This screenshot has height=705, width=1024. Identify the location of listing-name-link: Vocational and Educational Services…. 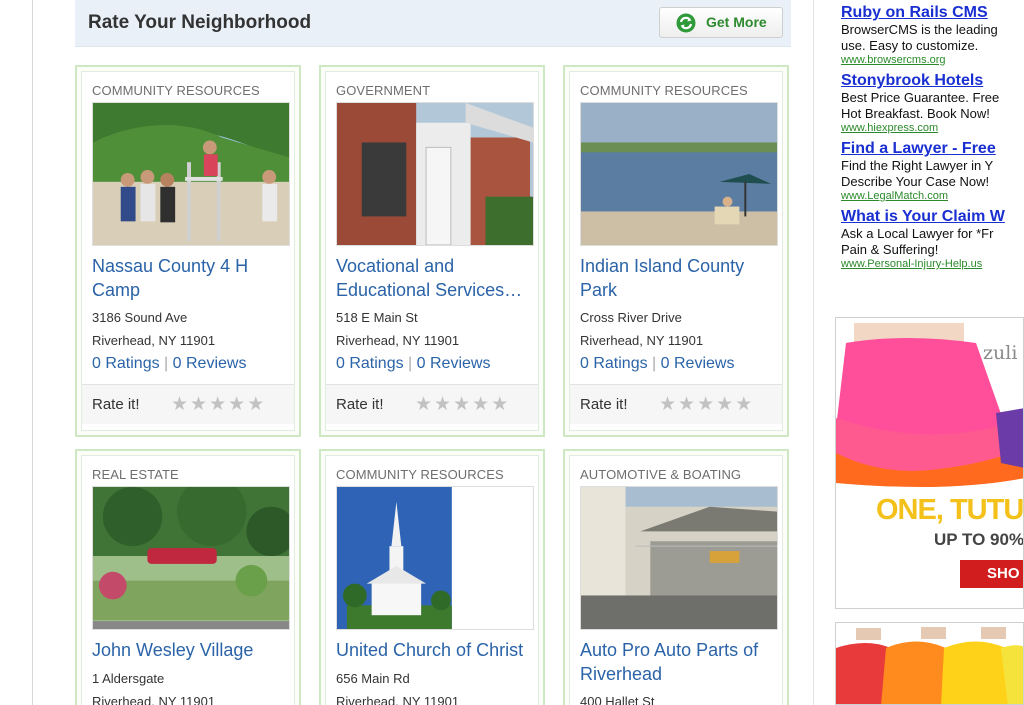
(436, 278).